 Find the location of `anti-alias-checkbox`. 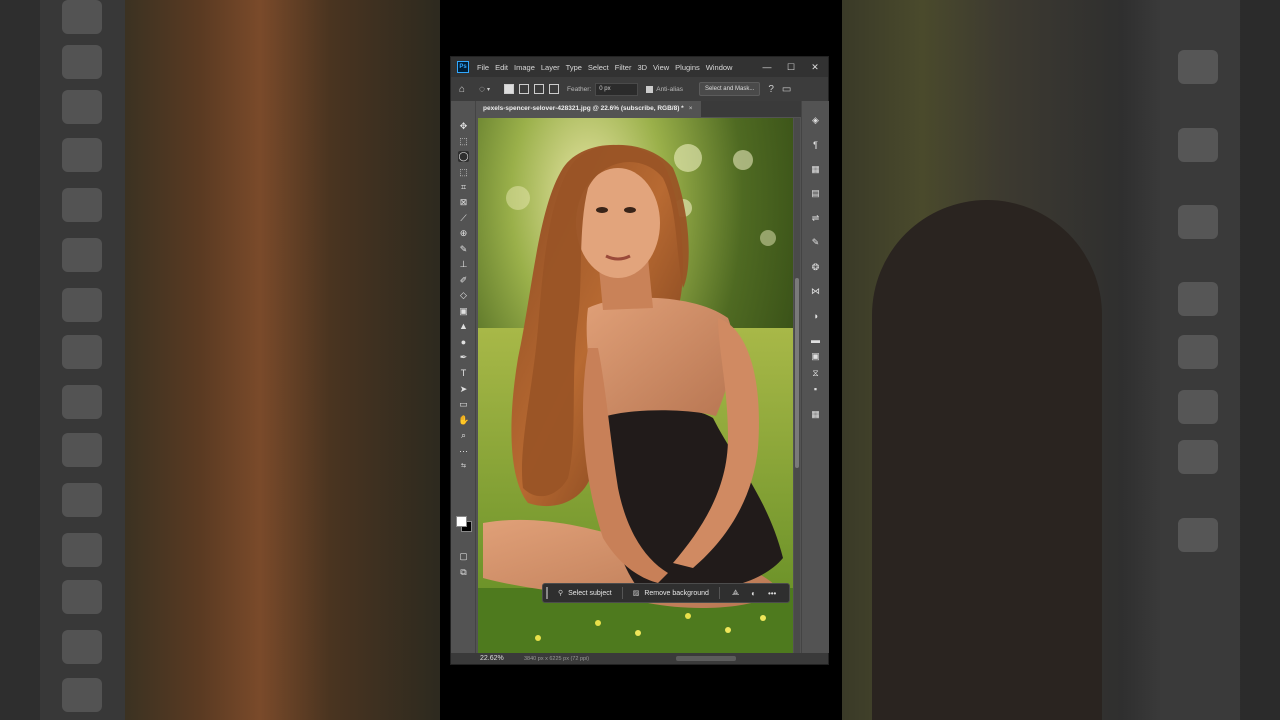

anti-alias-checkbox is located at coordinates (650, 89).